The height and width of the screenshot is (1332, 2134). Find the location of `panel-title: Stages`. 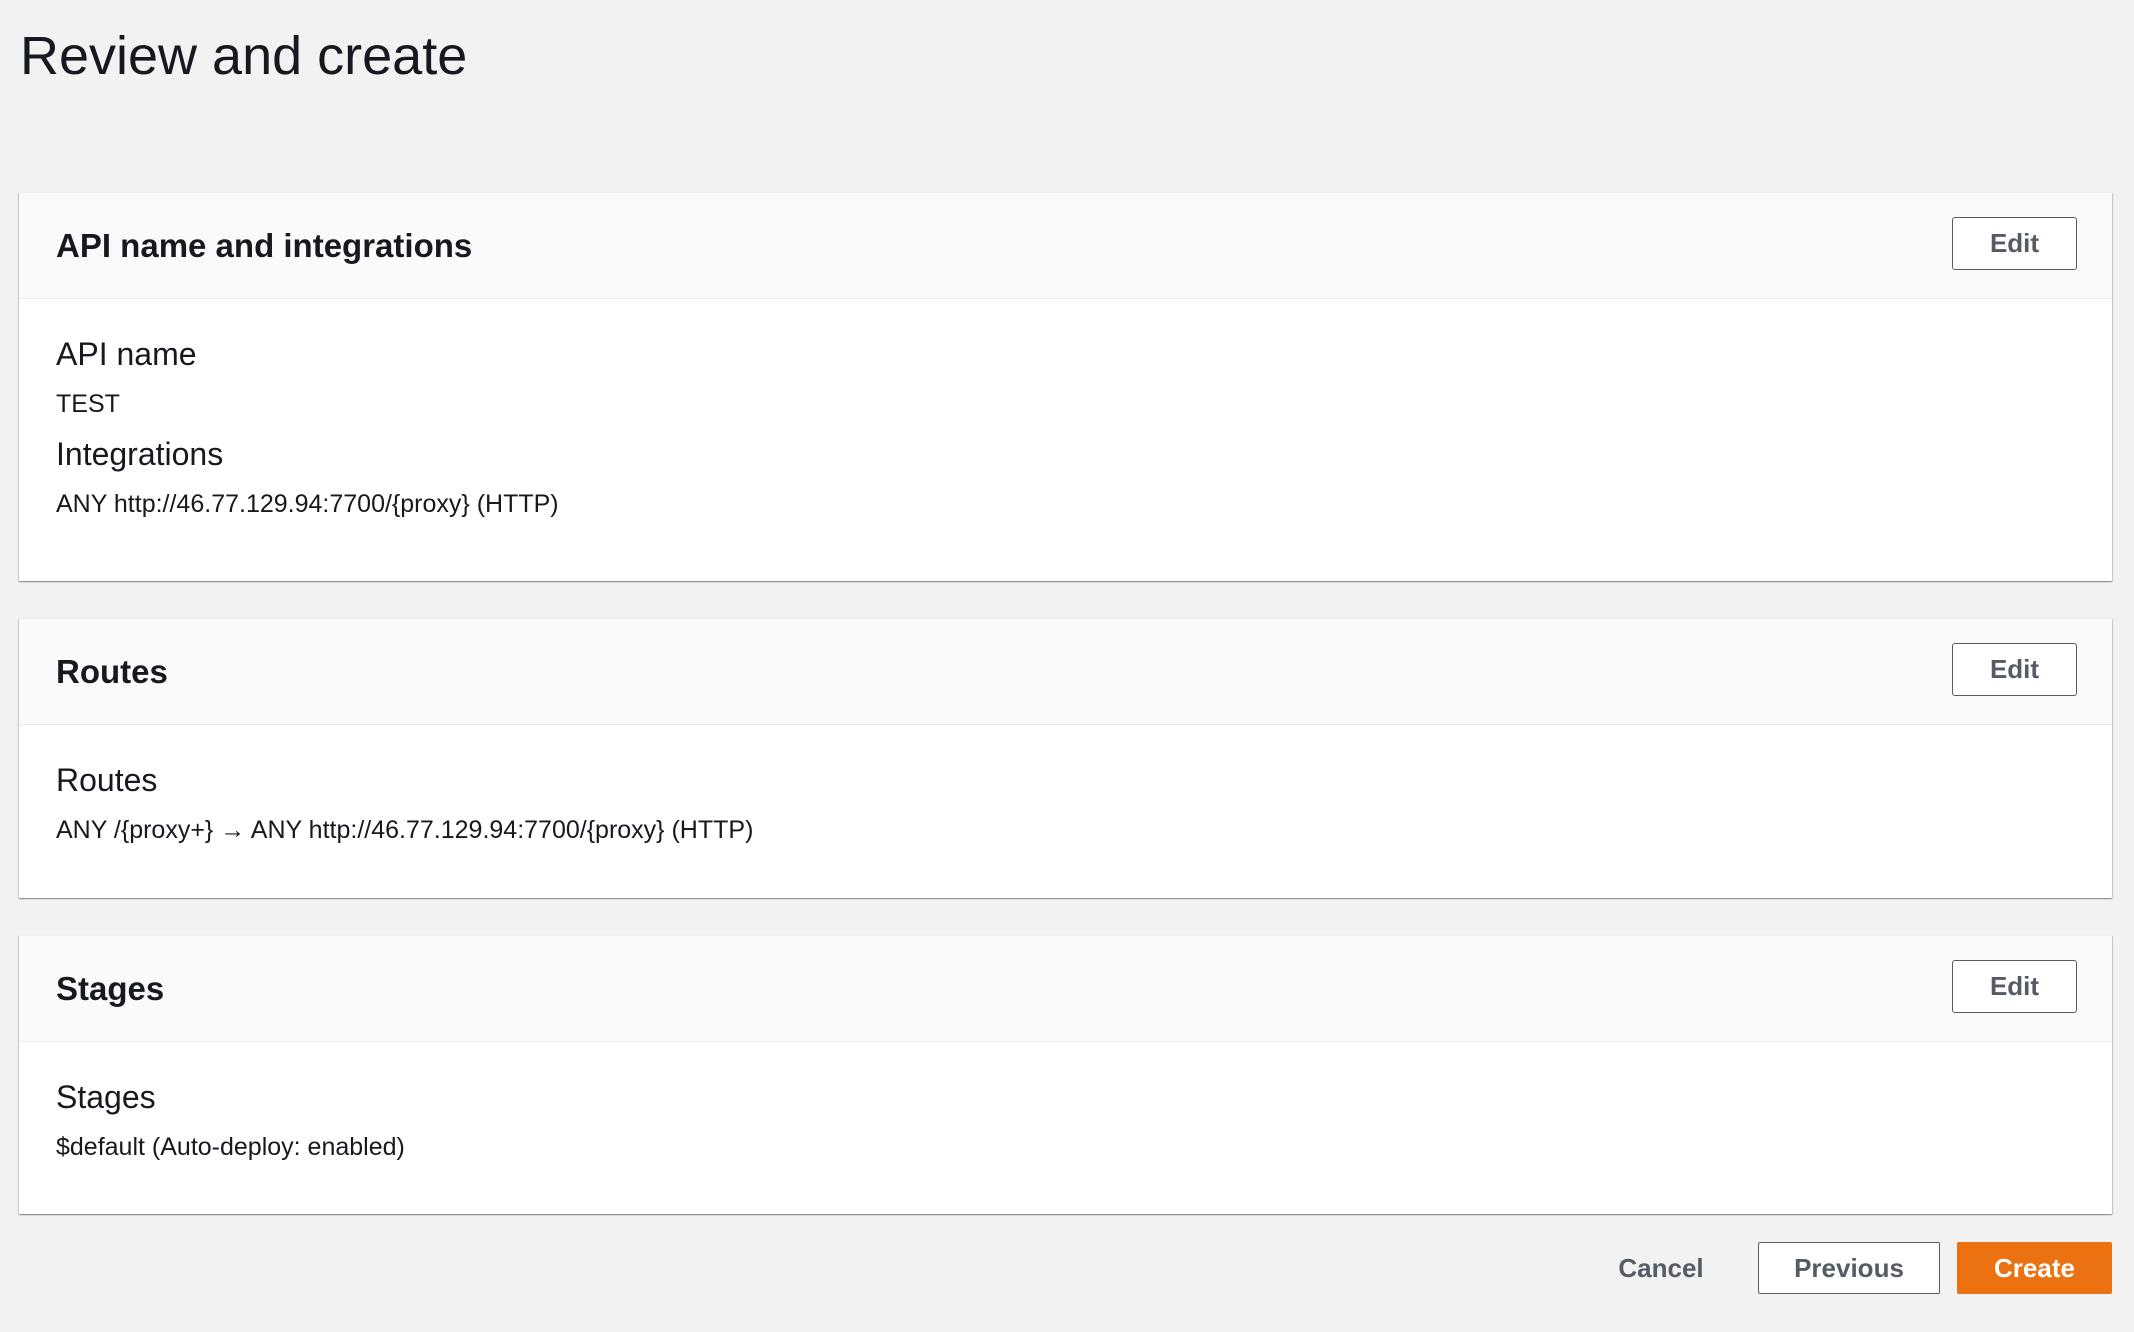

panel-title: Stages is located at coordinates (110, 988).